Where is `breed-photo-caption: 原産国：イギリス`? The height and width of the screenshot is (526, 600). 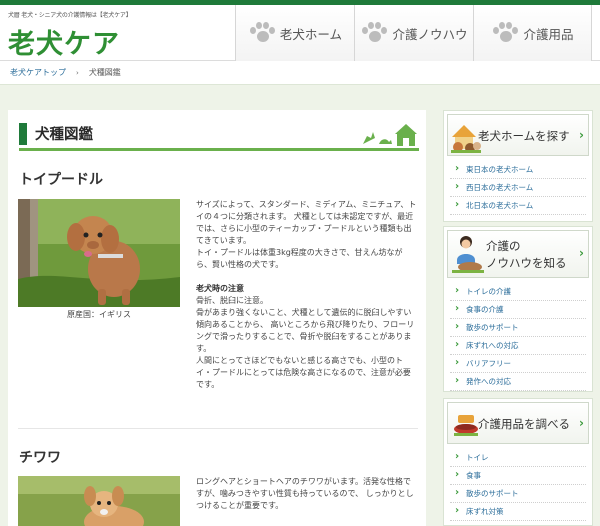
breed-photo-caption: 原産国：イギリス is located at coordinates (99, 314).